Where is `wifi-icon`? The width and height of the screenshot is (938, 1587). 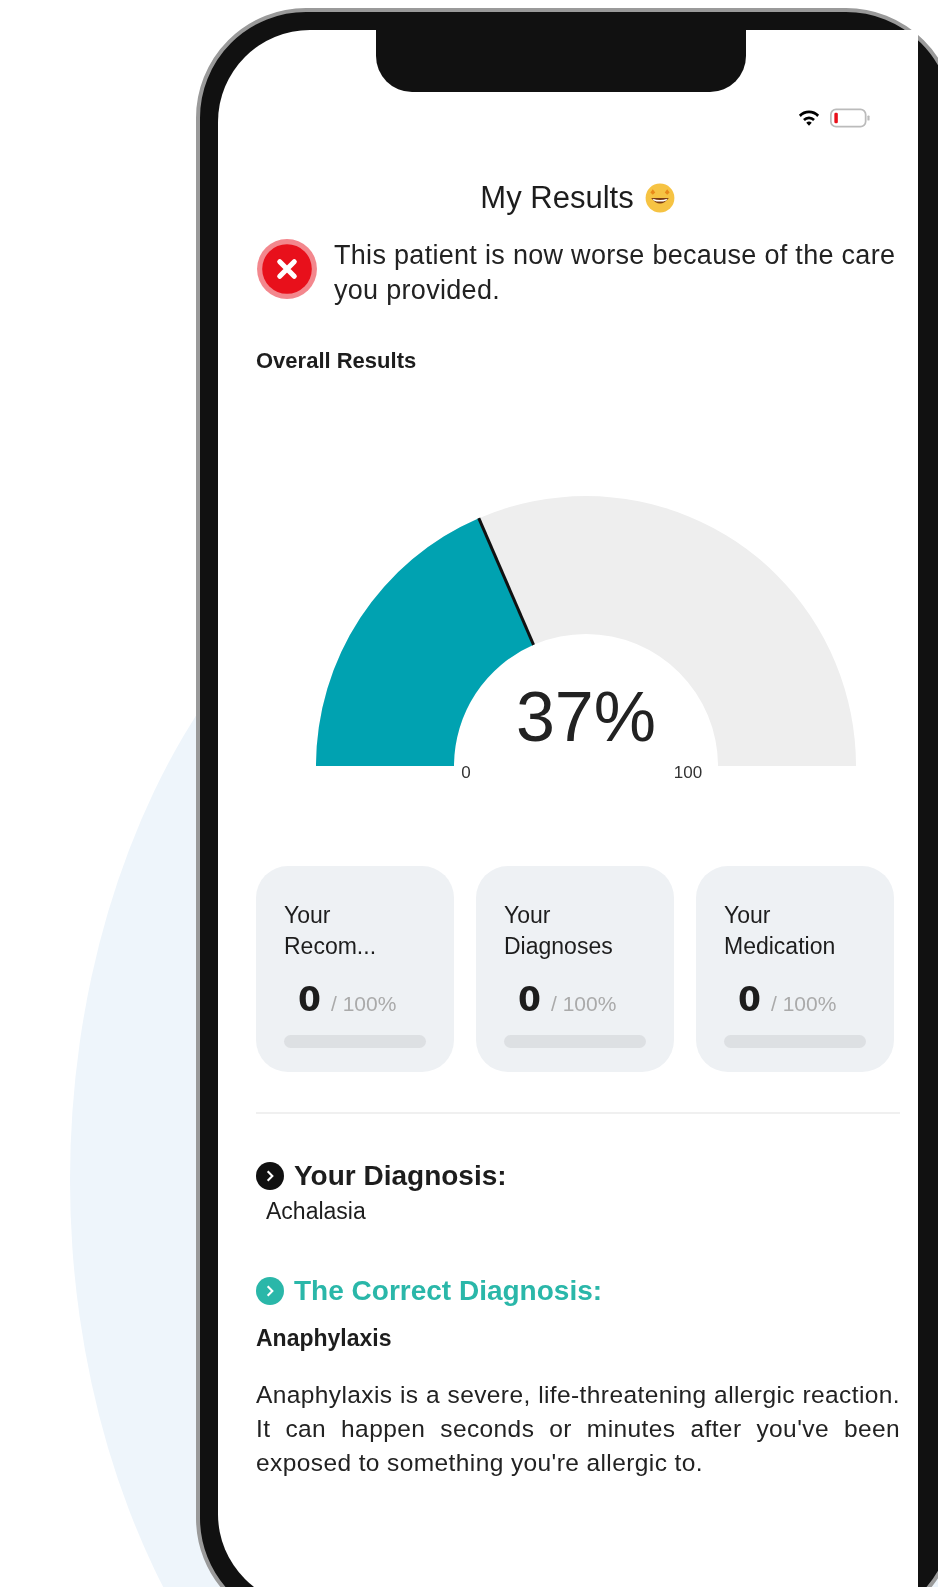
wifi-icon is located at coordinates (809, 118).